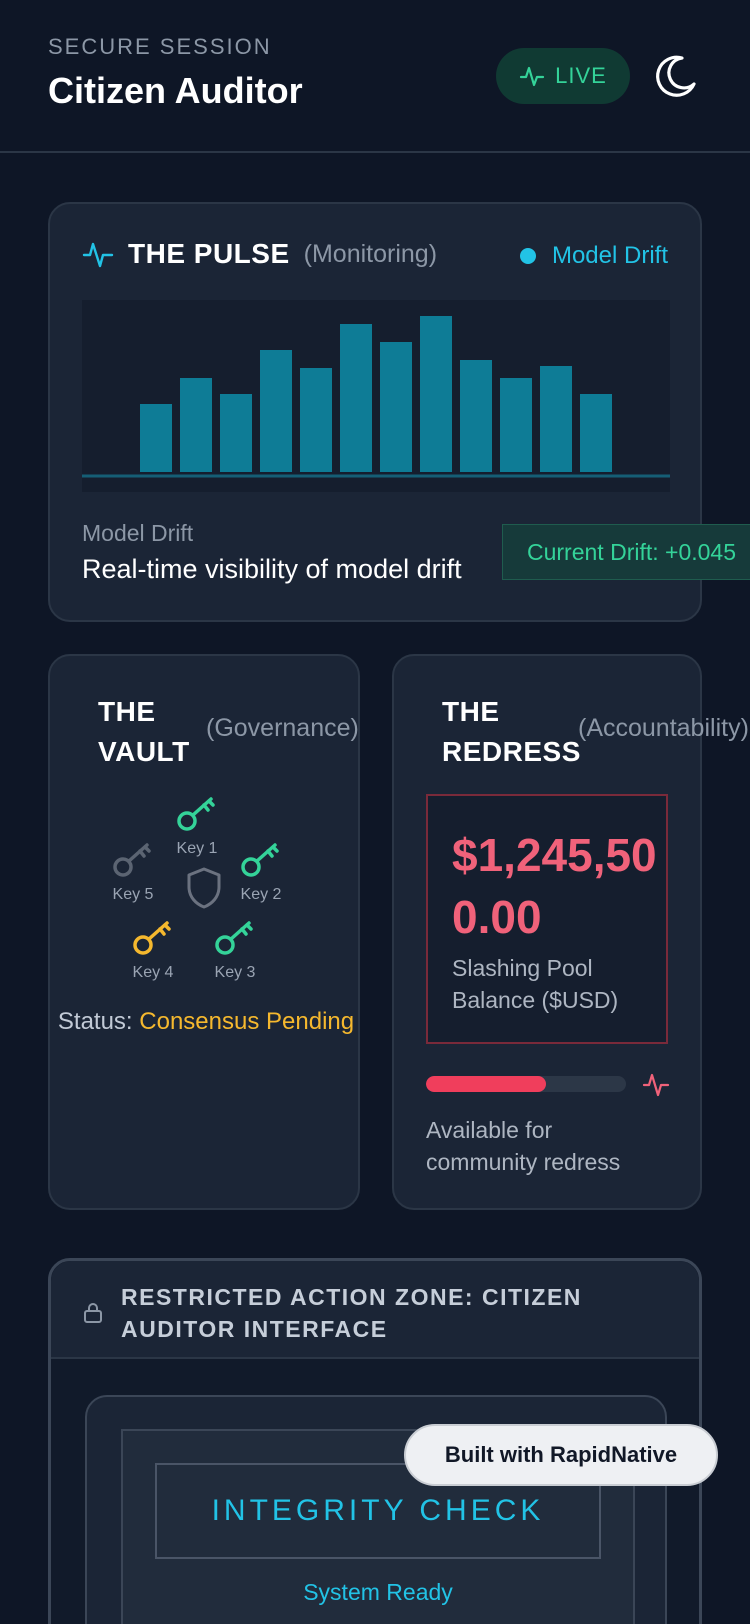 Image resolution: width=750 pixels, height=1624 pixels. I want to click on drift-chart-svg, so click(376, 397).